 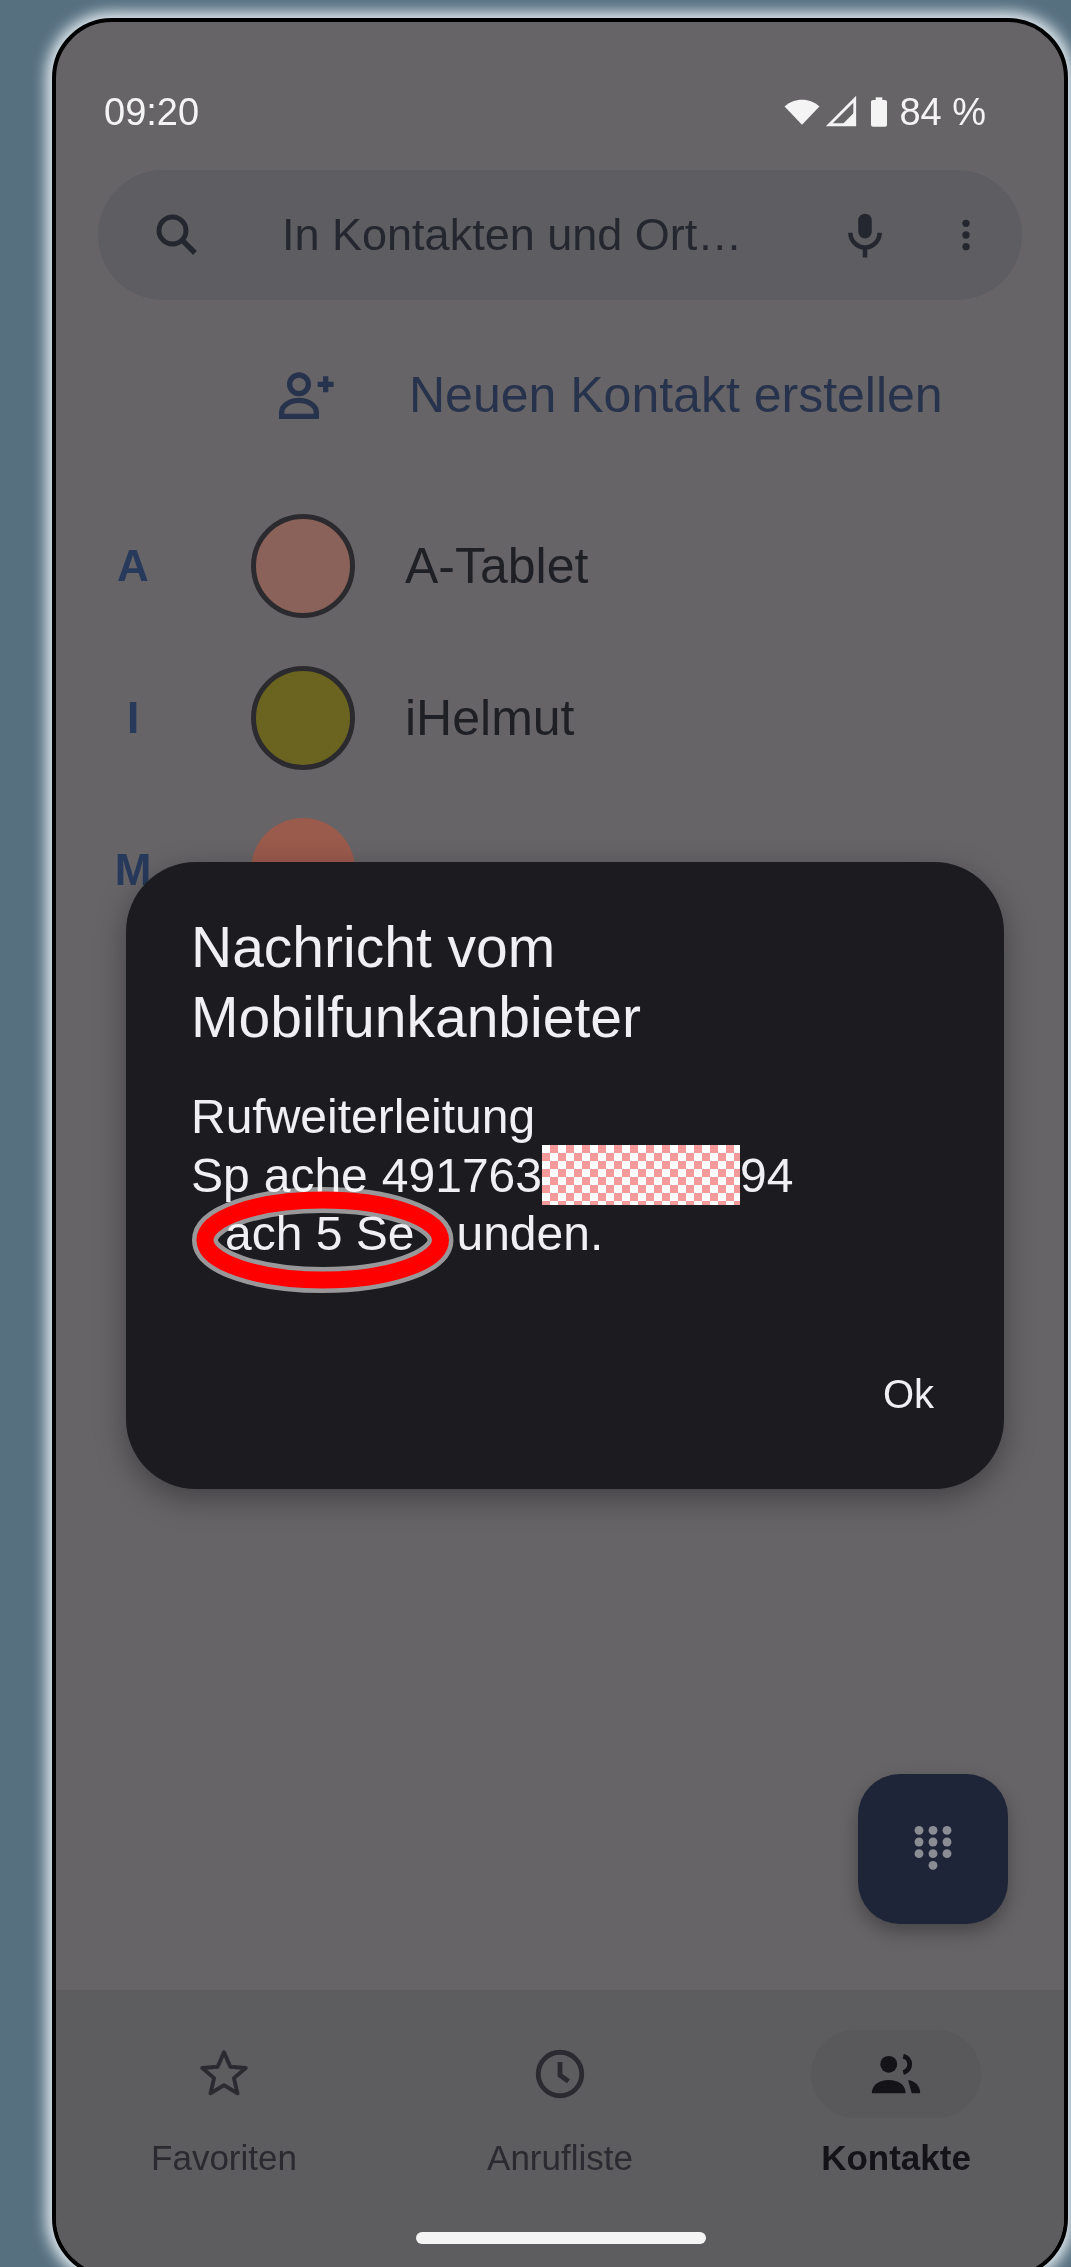 What do you see at coordinates (133, 718) in the screenshot?
I see `index-letter: I` at bounding box center [133, 718].